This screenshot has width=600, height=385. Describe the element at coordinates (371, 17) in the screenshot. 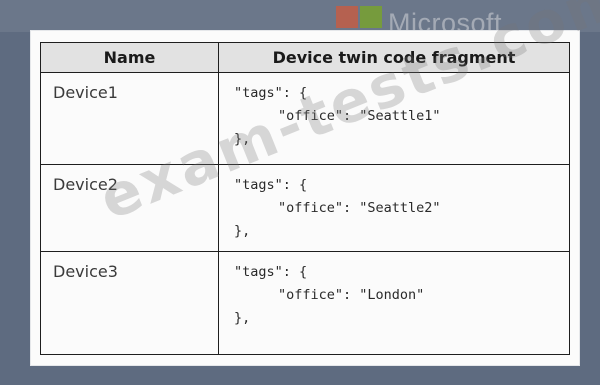

I see `logo-green-square` at that location.